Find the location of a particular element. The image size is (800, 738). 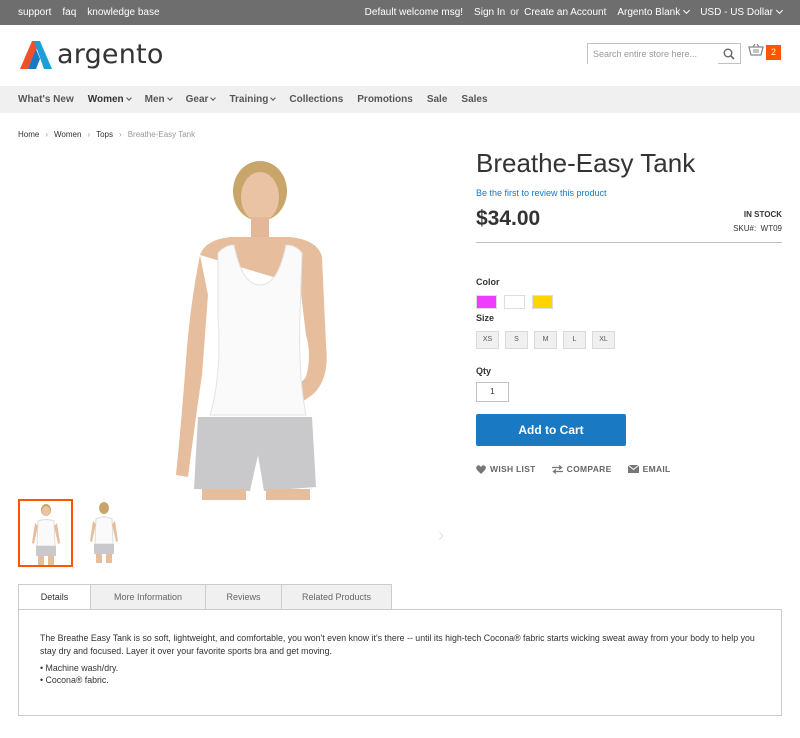

size-option-l: L is located at coordinates (574, 340).